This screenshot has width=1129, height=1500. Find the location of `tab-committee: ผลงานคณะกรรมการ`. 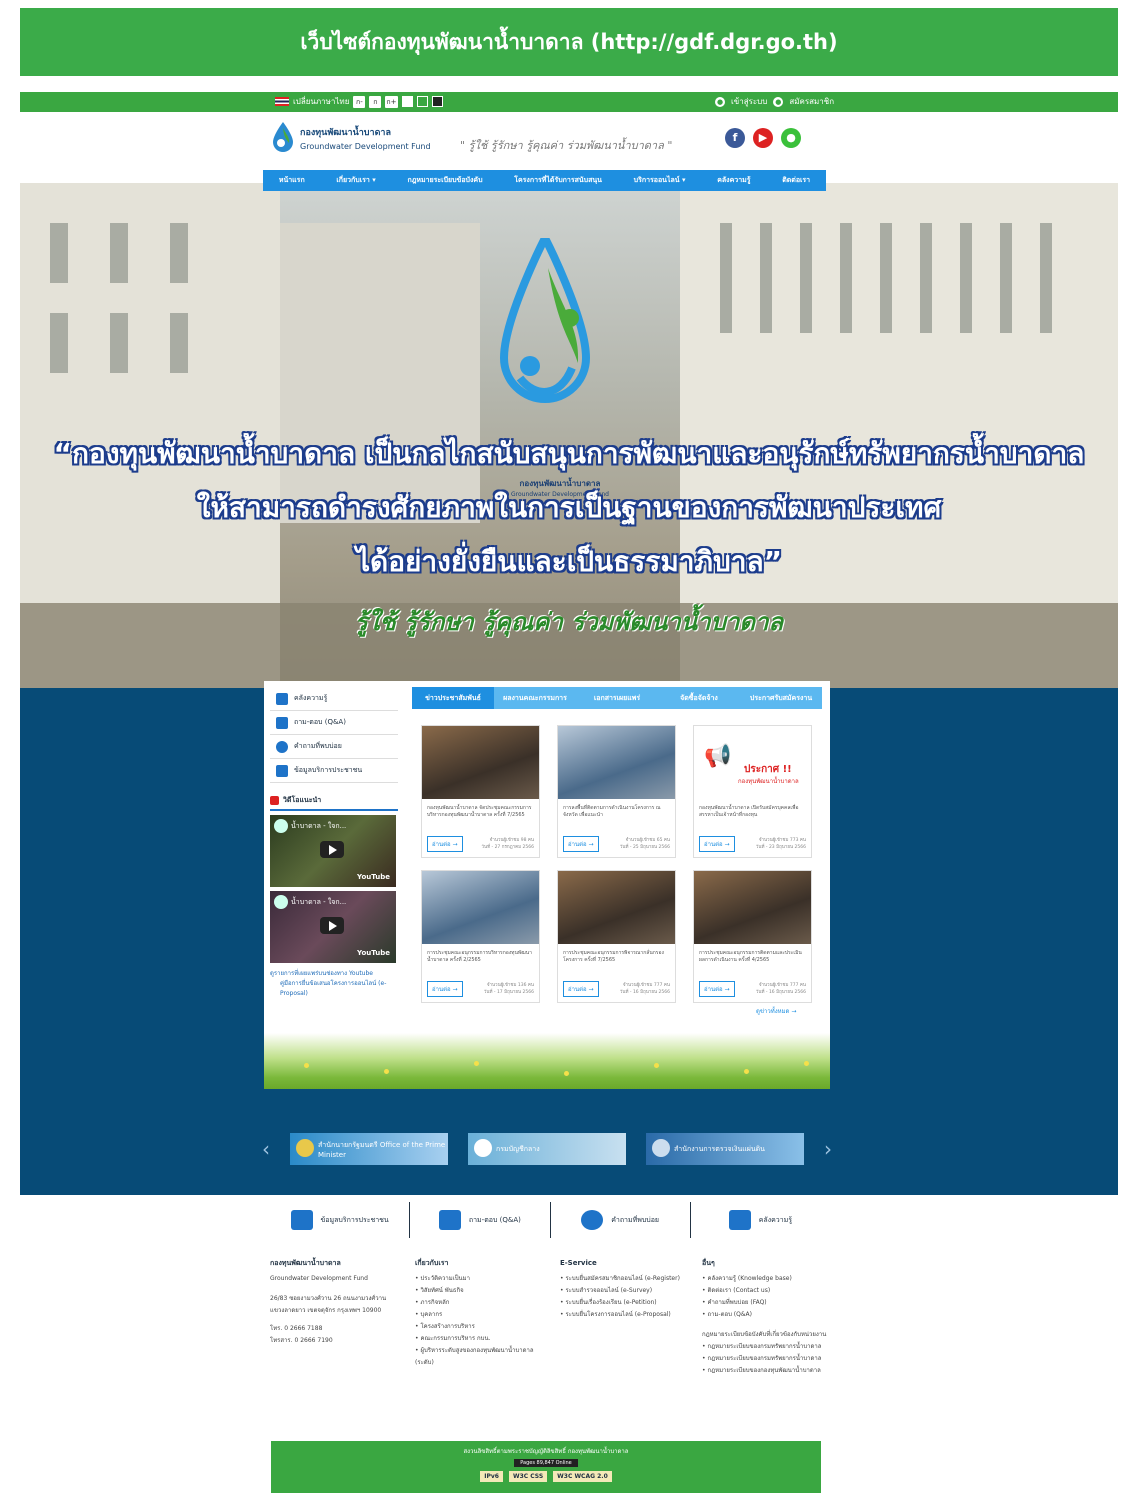

tab-committee: ผลงานคณะกรรมการ is located at coordinates (535, 698).